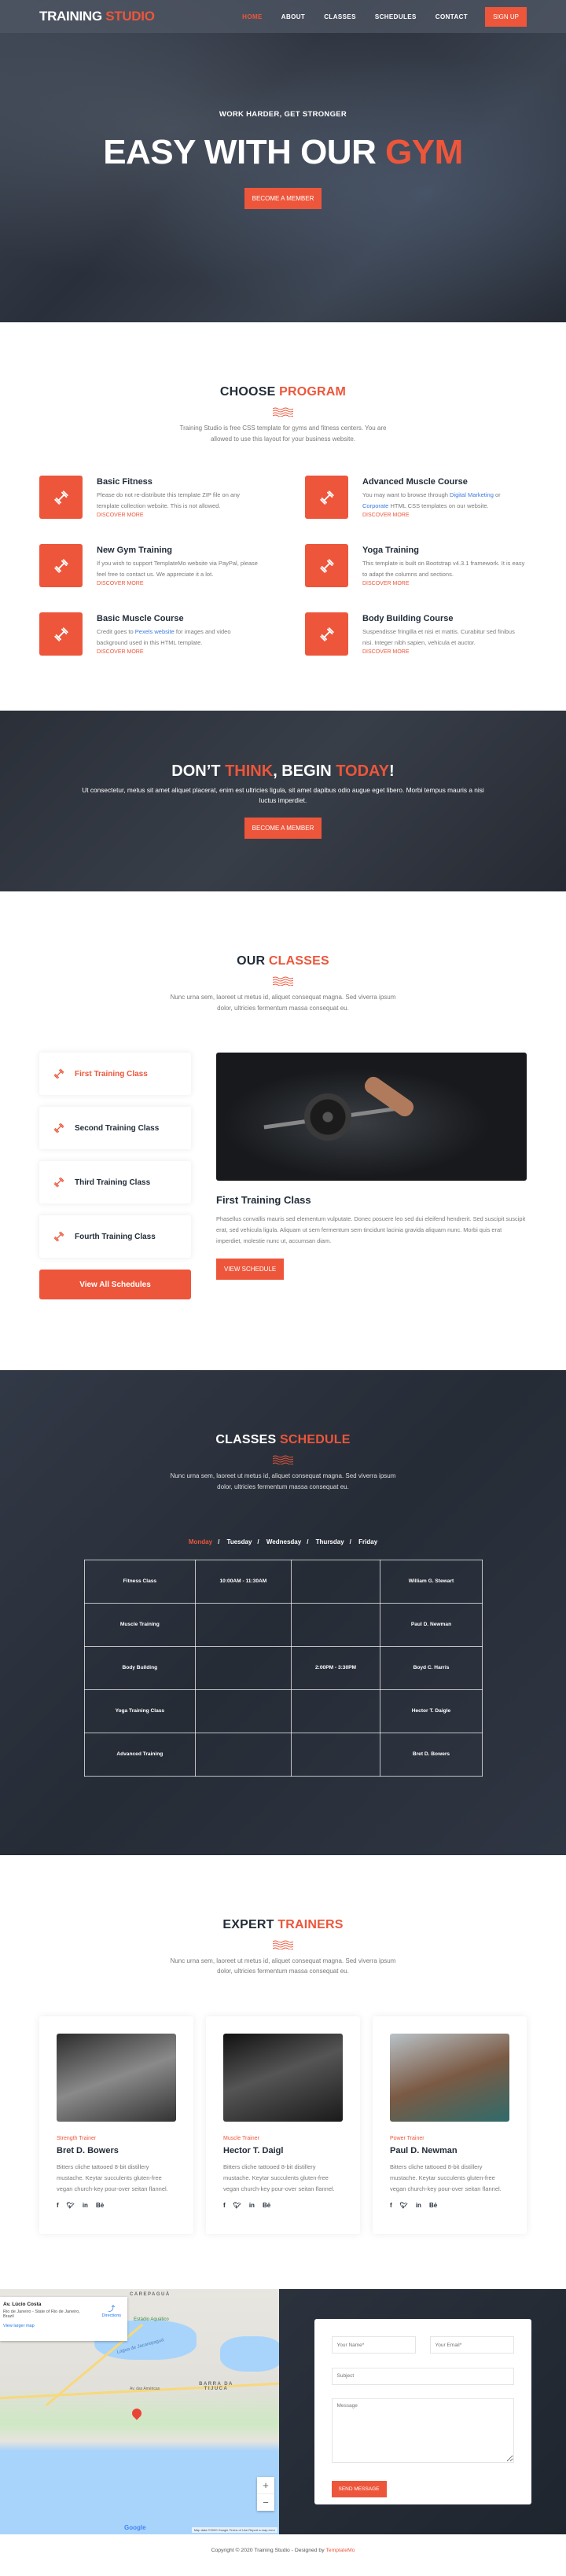 This screenshot has width=566, height=2576. What do you see at coordinates (304, 772) in the screenshot?
I see `cta-title-part: , BEGIN` at bounding box center [304, 772].